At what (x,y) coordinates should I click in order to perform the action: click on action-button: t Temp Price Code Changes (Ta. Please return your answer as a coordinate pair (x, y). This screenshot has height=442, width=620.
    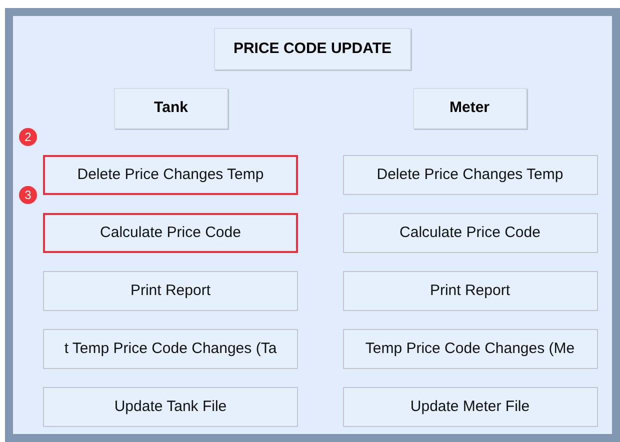
    Looking at the image, I should click on (170, 349).